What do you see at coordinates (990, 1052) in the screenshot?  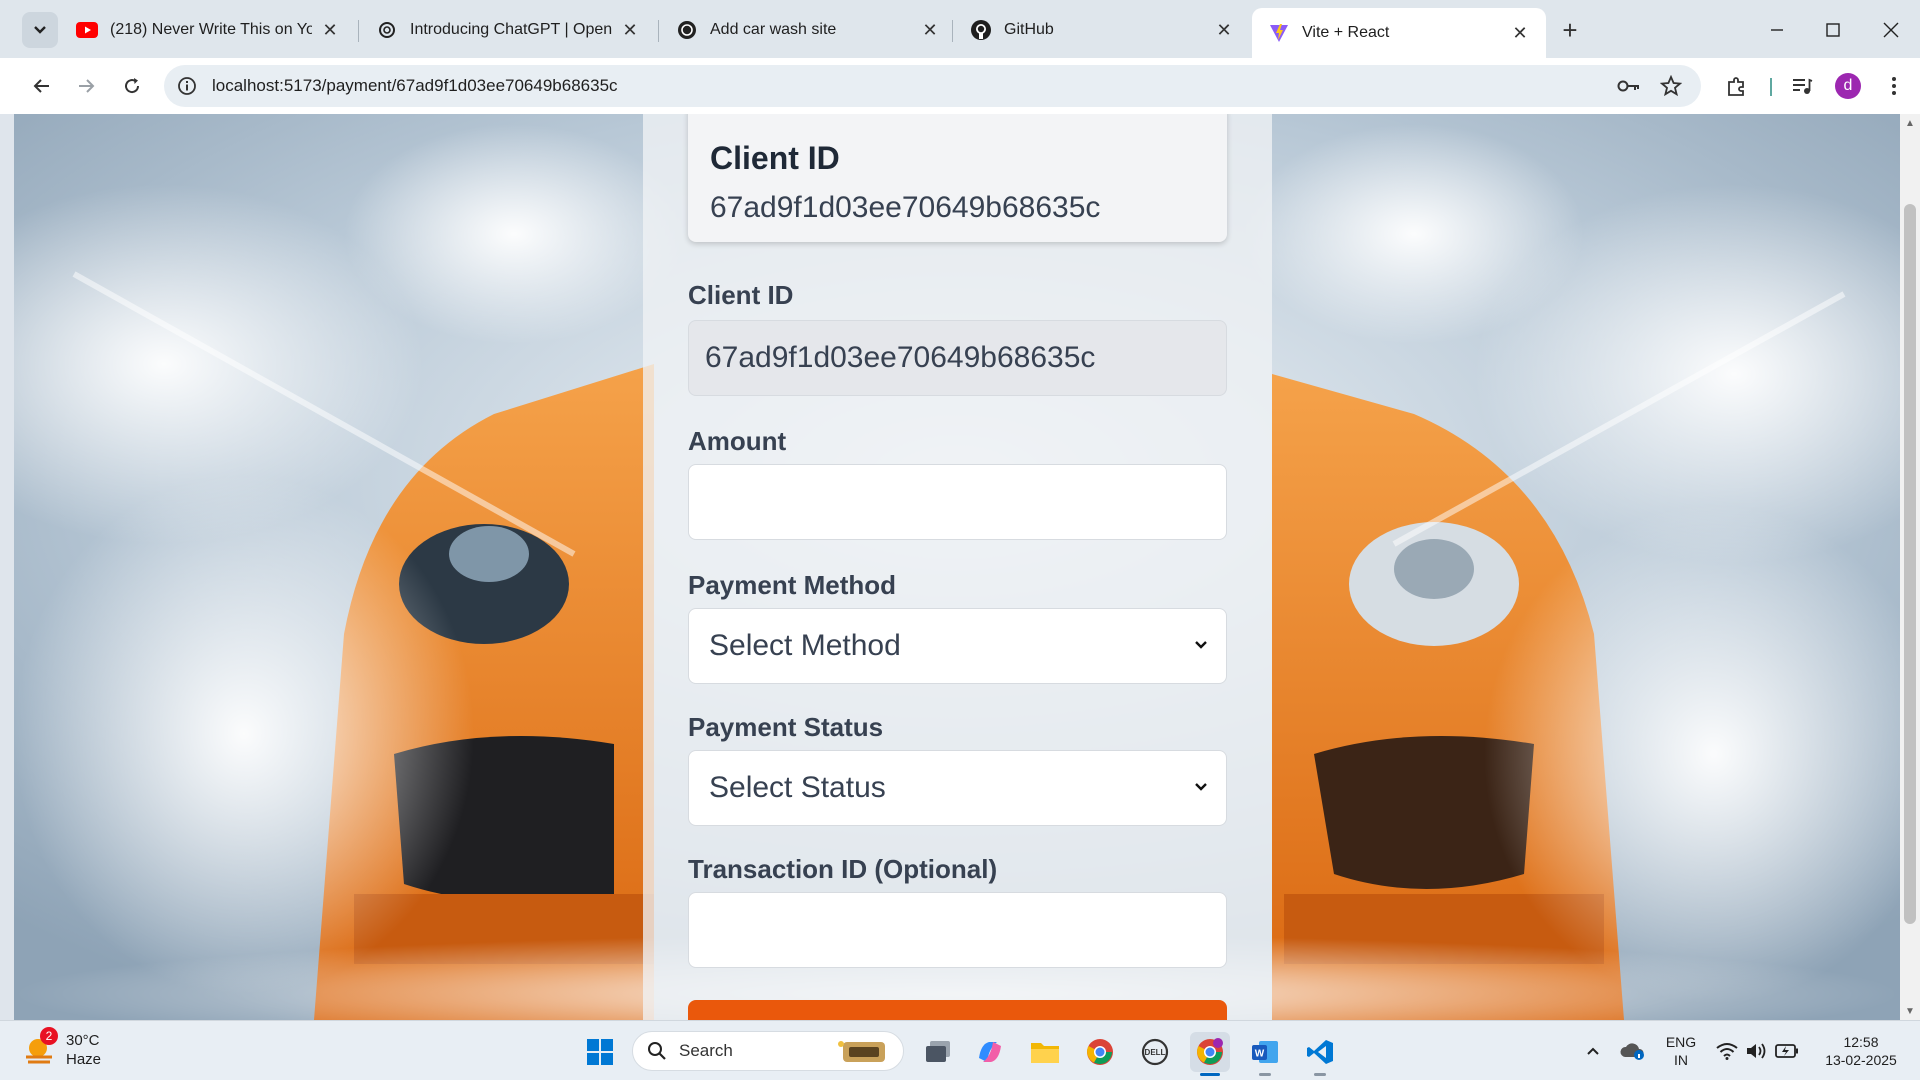 I see `copilot-app` at bounding box center [990, 1052].